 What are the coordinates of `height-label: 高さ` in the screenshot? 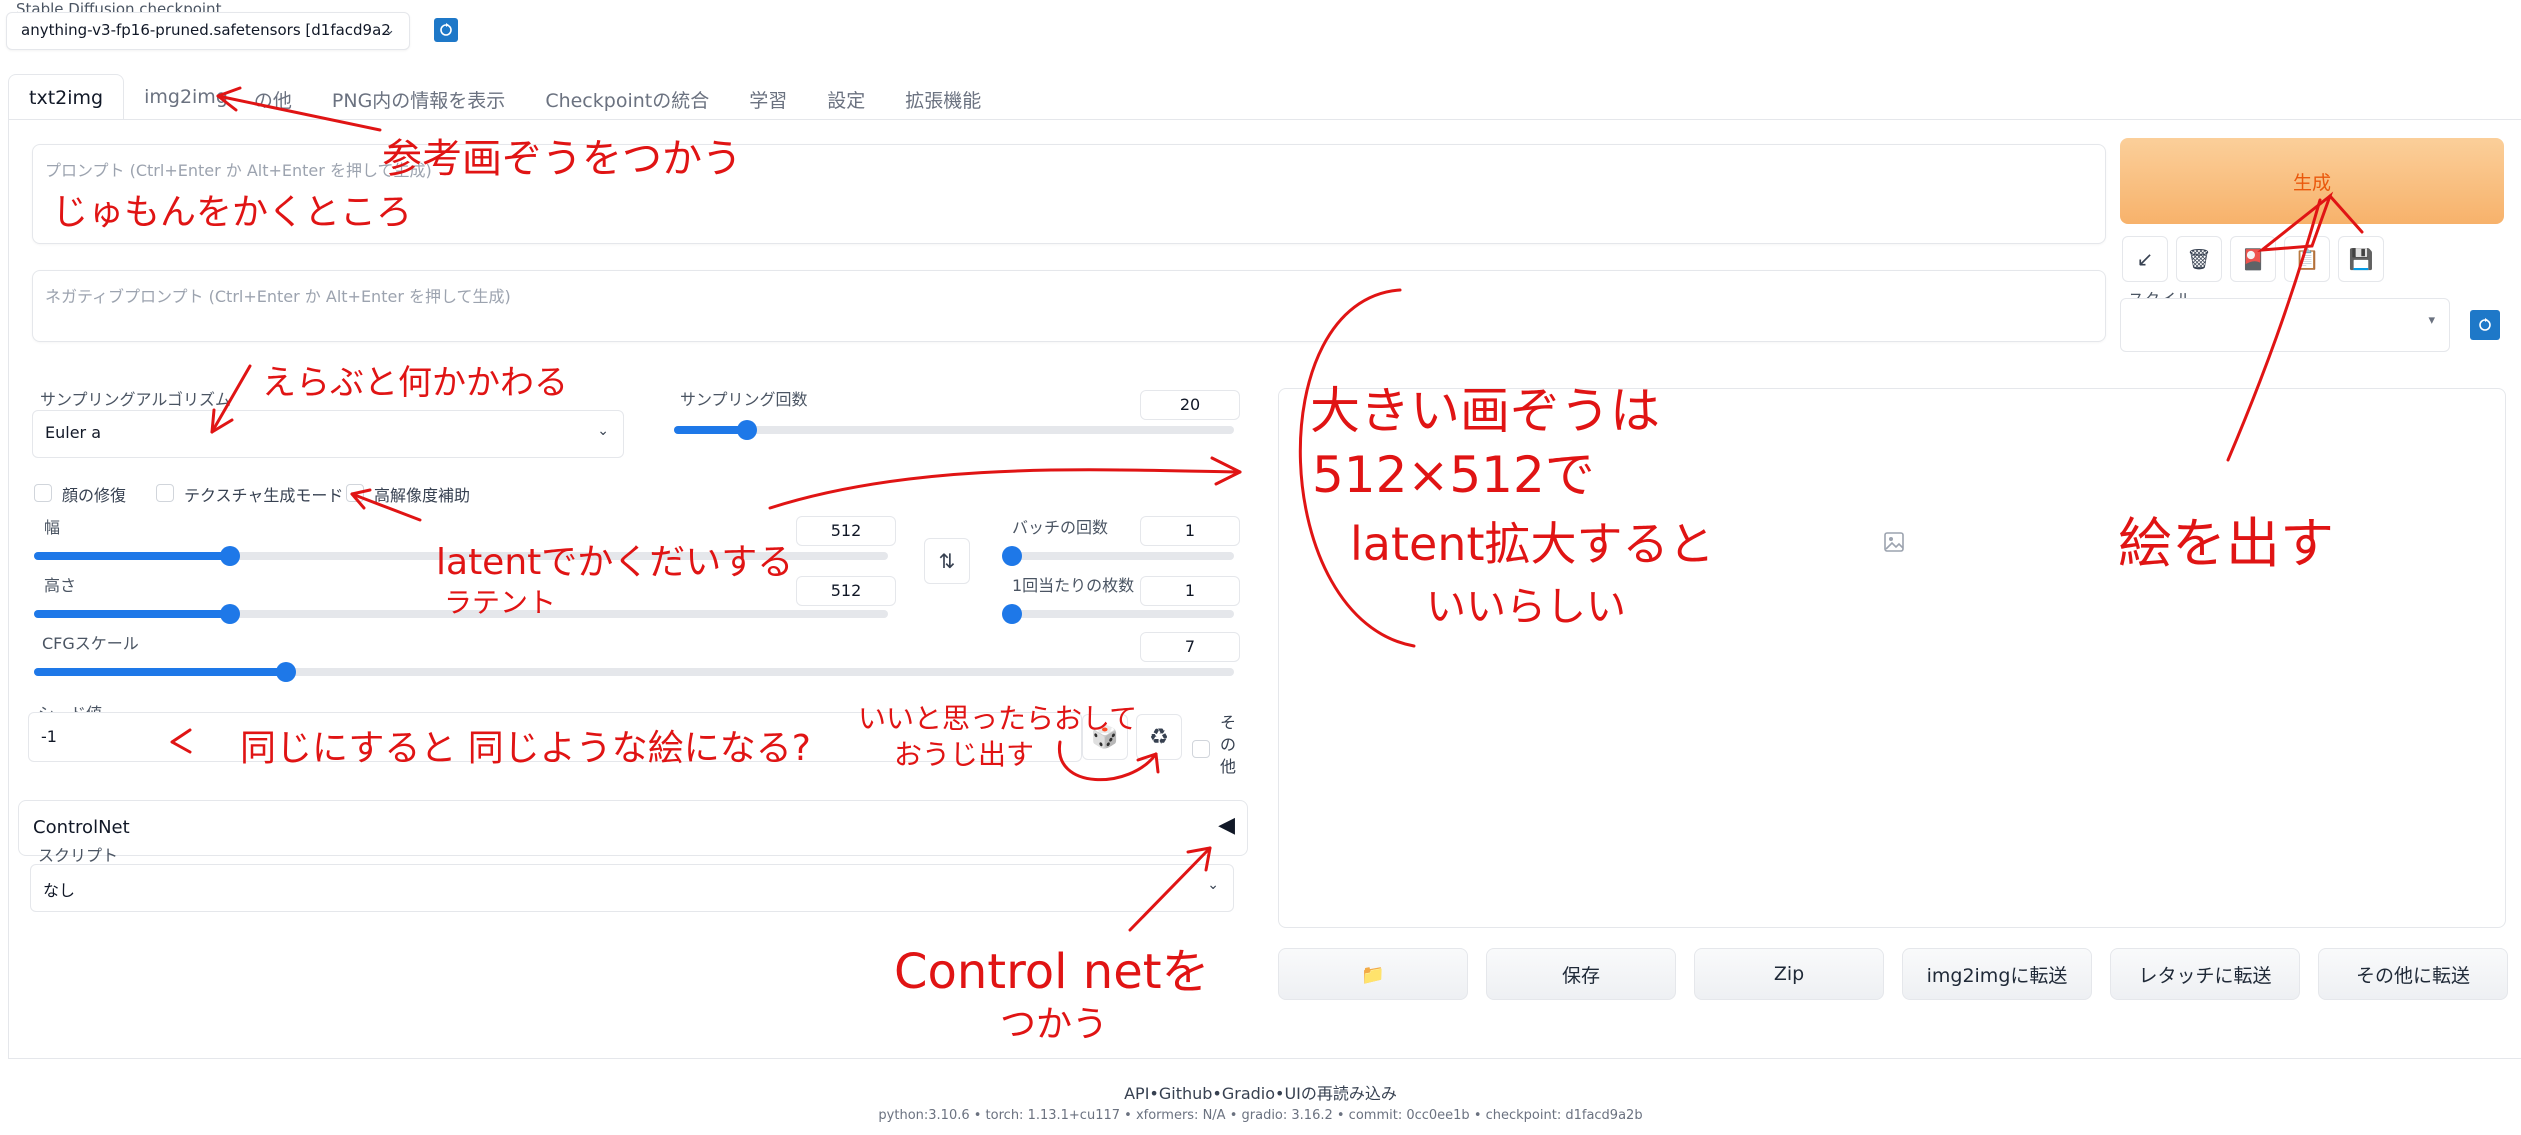 It's located at (60, 585).